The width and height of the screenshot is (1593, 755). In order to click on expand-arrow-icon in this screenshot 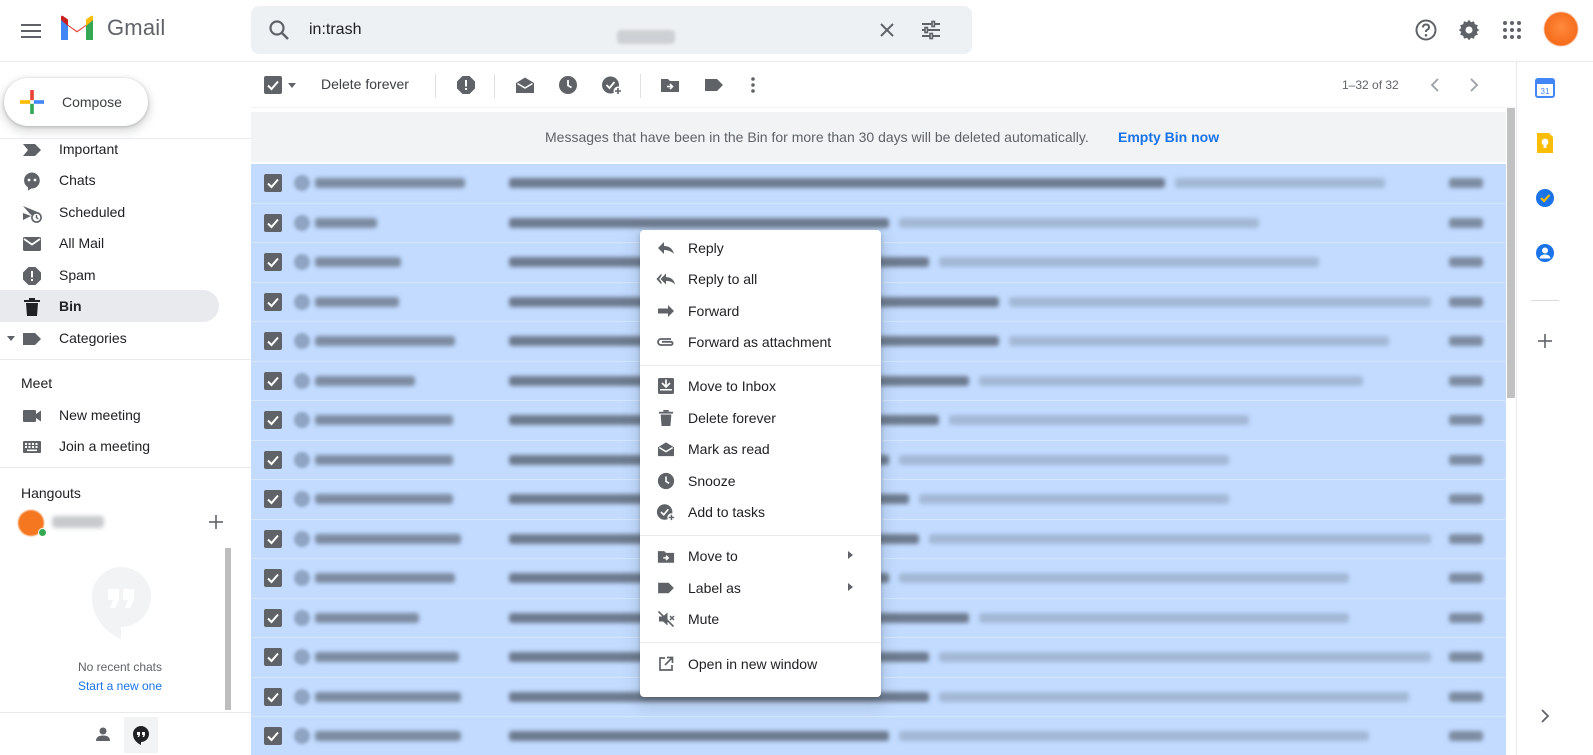, I will do `click(11, 338)`.